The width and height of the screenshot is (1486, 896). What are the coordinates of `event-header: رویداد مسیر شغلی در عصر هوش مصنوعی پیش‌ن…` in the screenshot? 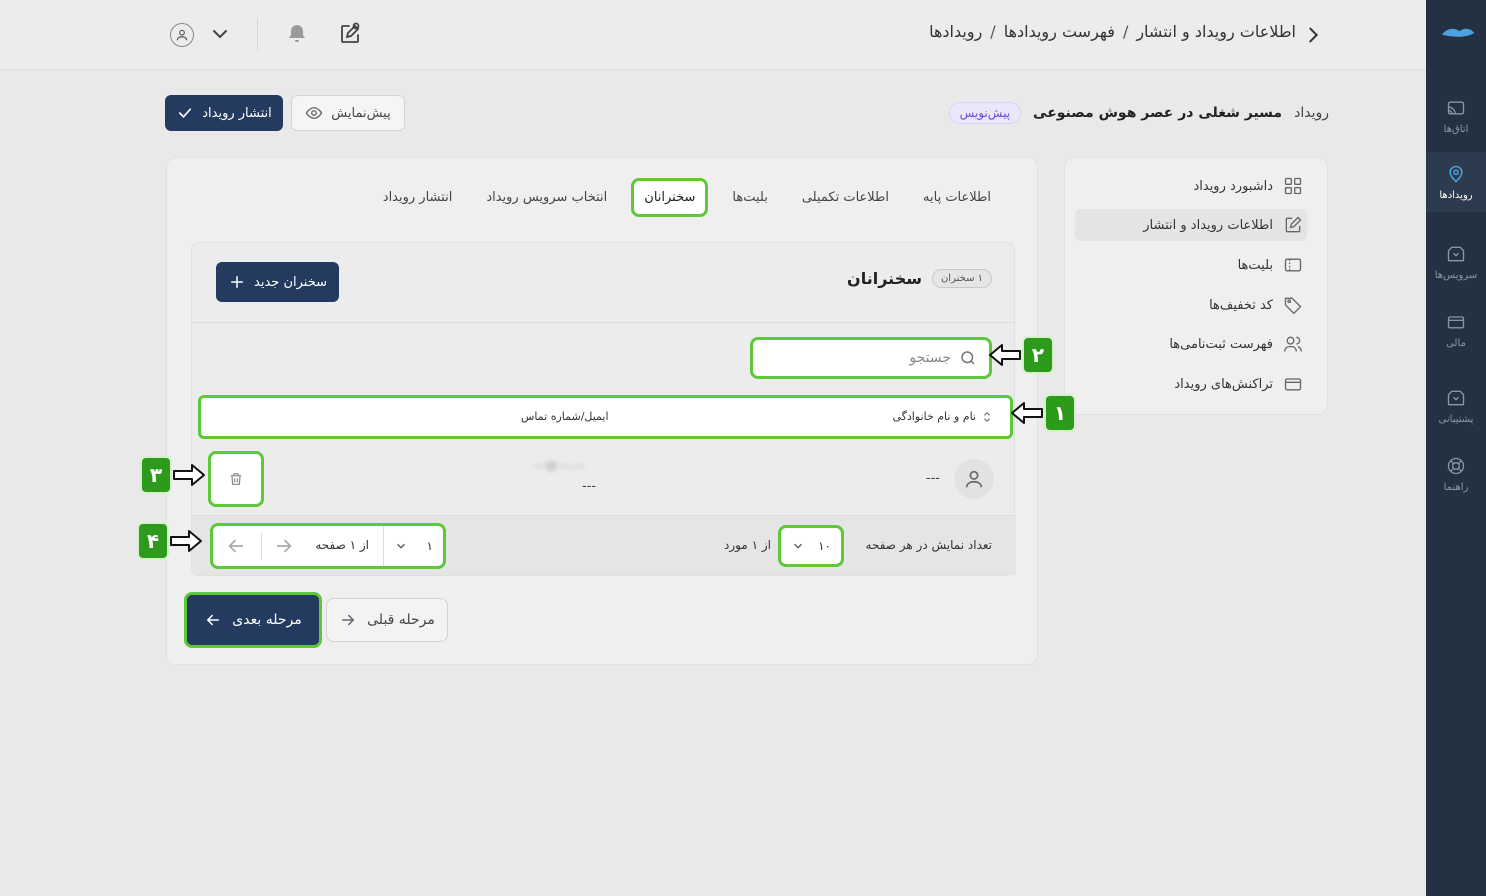 It's located at (1138, 113).